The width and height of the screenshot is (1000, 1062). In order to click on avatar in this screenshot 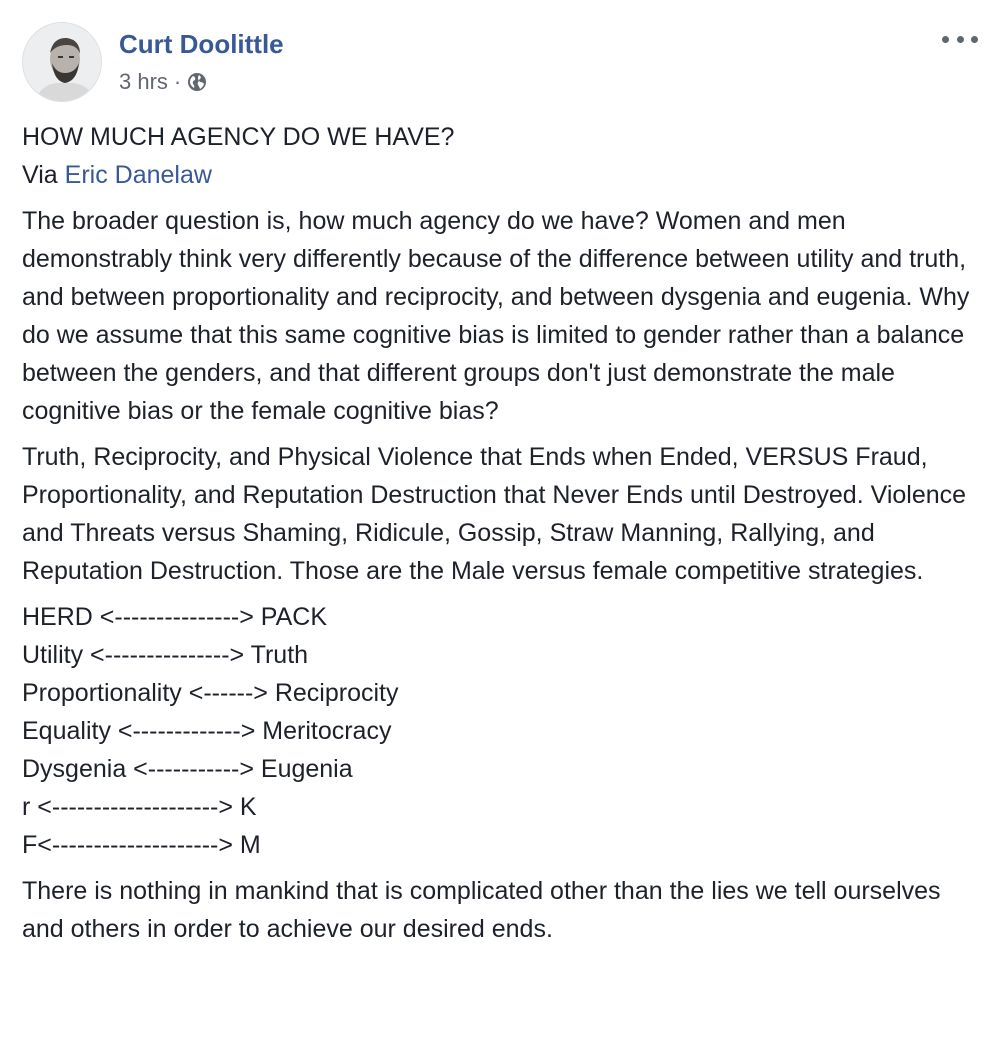, I will do `click(62, 62)`.